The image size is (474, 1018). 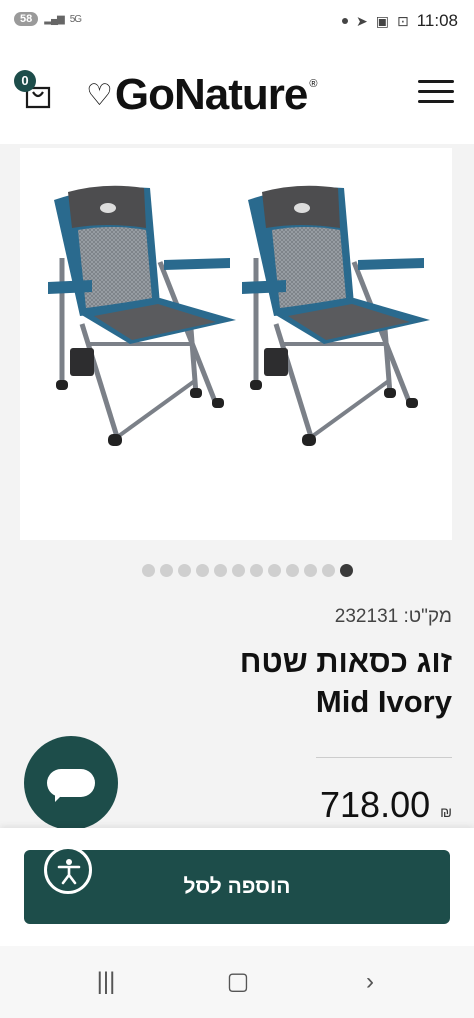 I want to click on divider, so click(x=384, y=757).